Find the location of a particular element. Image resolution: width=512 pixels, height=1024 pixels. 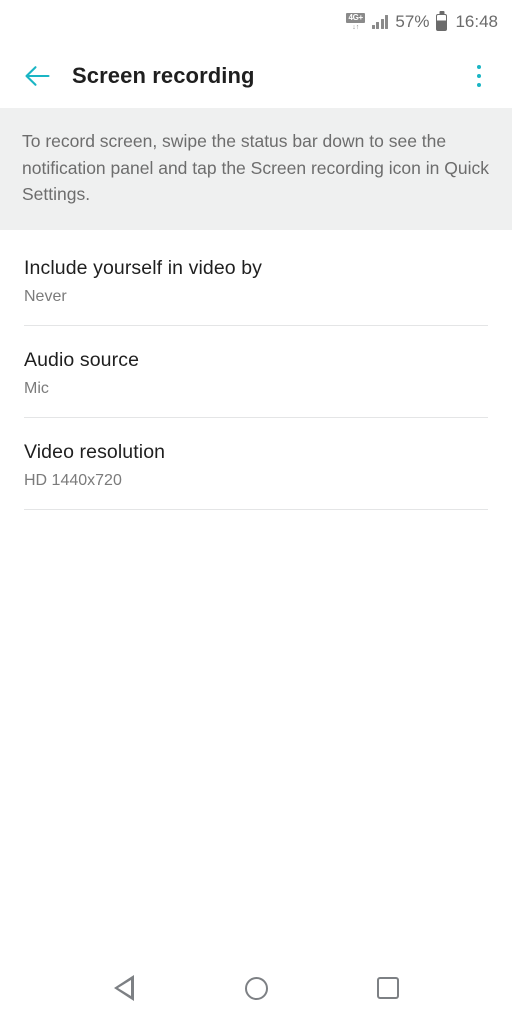

setting-row-audio-source: Audio source Mic is located at coordinates (256, 371).